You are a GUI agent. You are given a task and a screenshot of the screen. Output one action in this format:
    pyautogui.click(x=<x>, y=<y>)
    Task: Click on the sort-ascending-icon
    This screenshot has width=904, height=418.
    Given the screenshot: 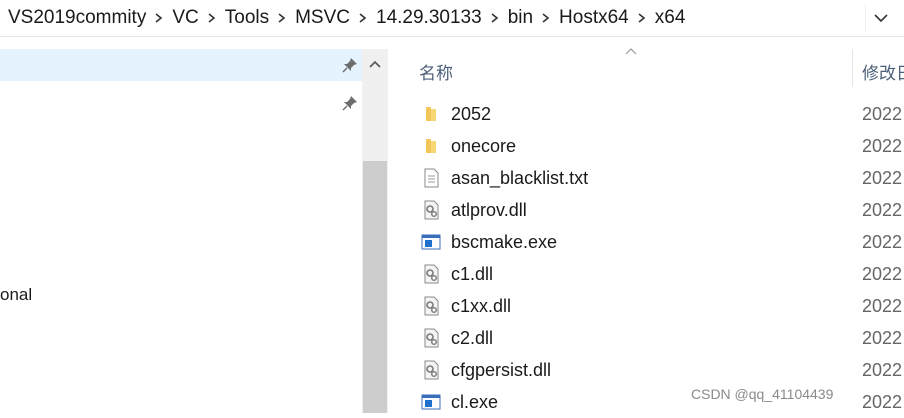 What is the action you would take?
    pyautogui.click(x=631, y=51)
    